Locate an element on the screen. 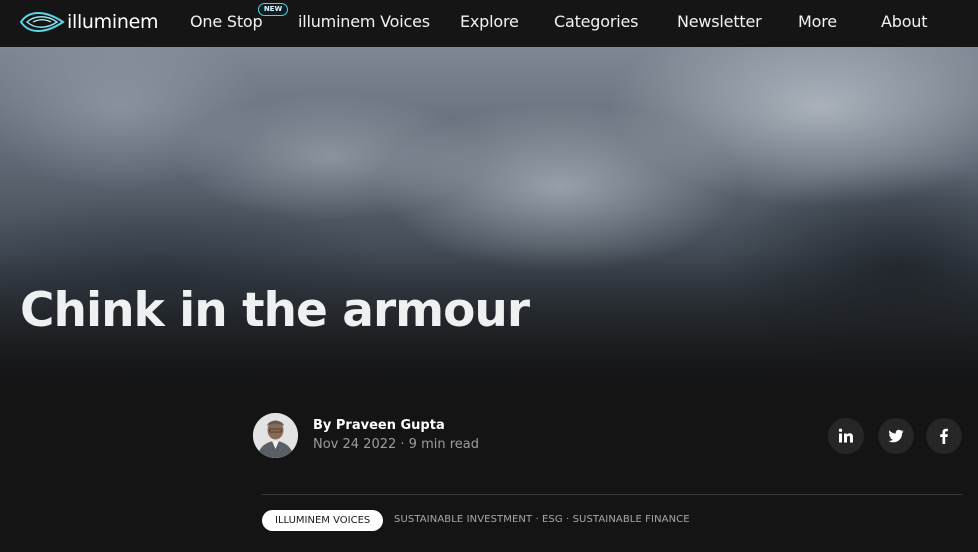  nav-more: More is located at coordinates (817, 21).